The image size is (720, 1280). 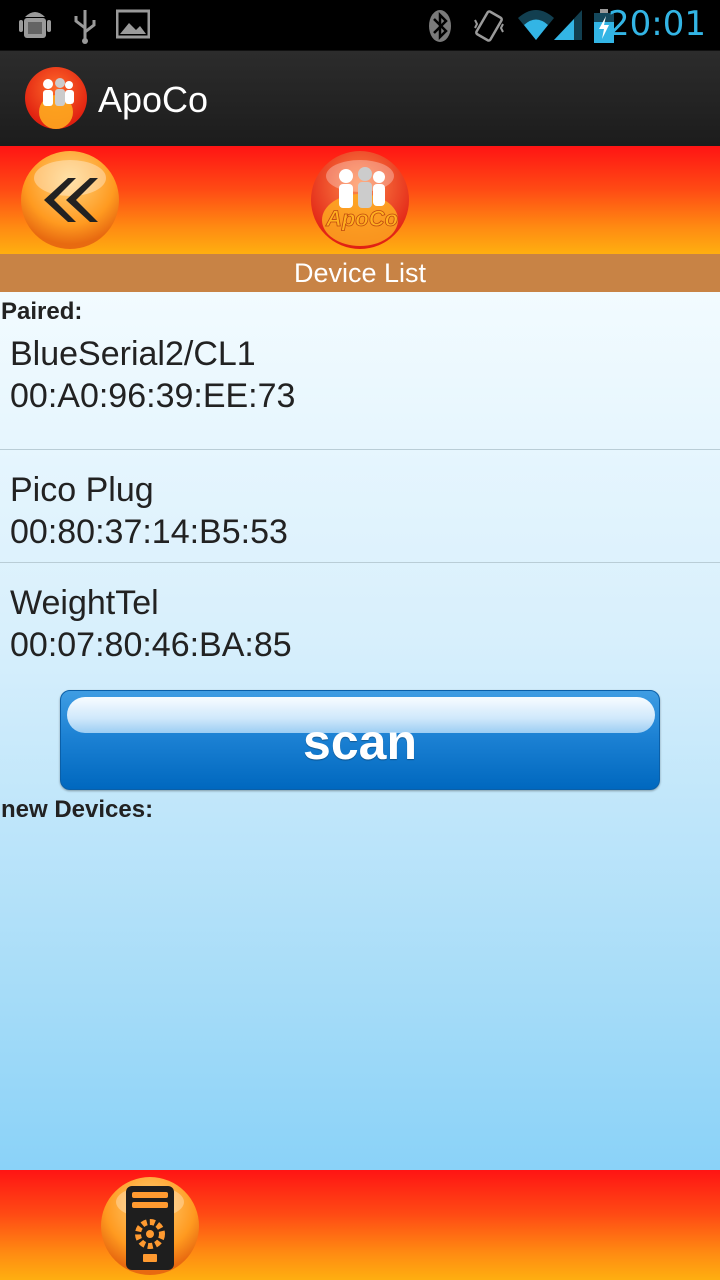 I want to click on device-address: 00:80:37:14:B5:53, so click(x=149, y=532).